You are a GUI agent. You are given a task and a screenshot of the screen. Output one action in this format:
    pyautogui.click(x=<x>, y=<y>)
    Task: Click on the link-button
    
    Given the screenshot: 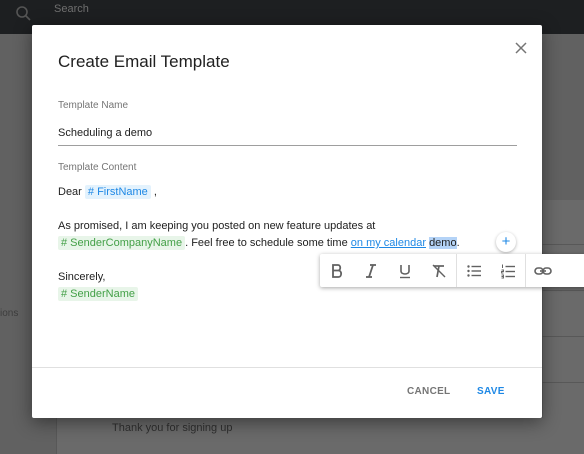 What is the action you would take?
    pyautogui.click(x=543, y=270)
    